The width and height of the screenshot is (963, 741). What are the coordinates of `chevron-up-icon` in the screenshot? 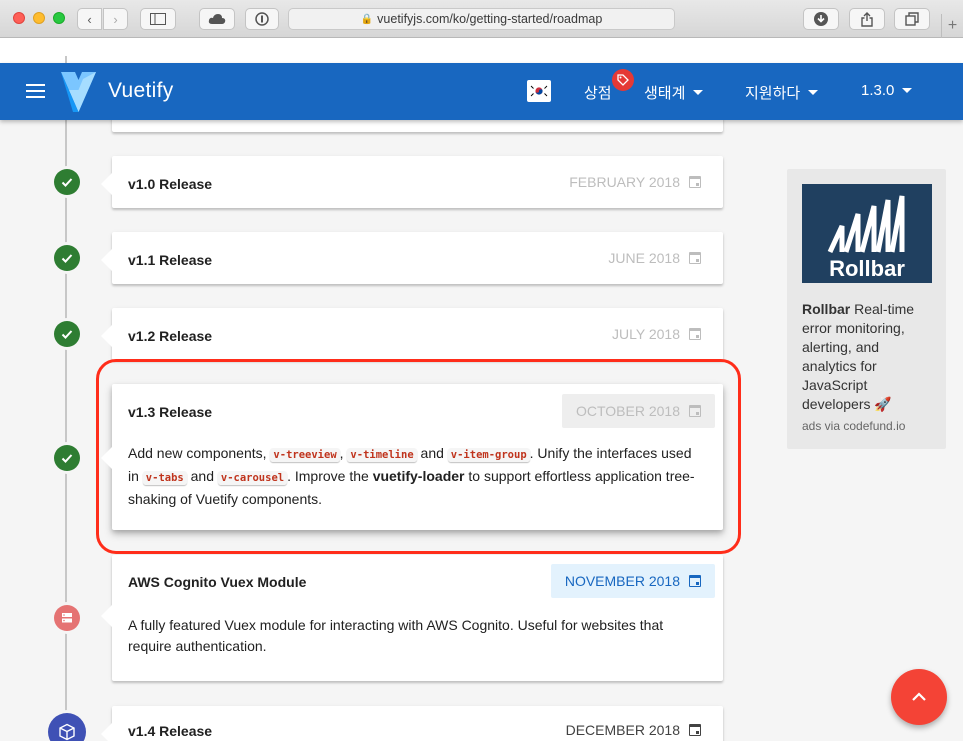 It's located at (919, 696).